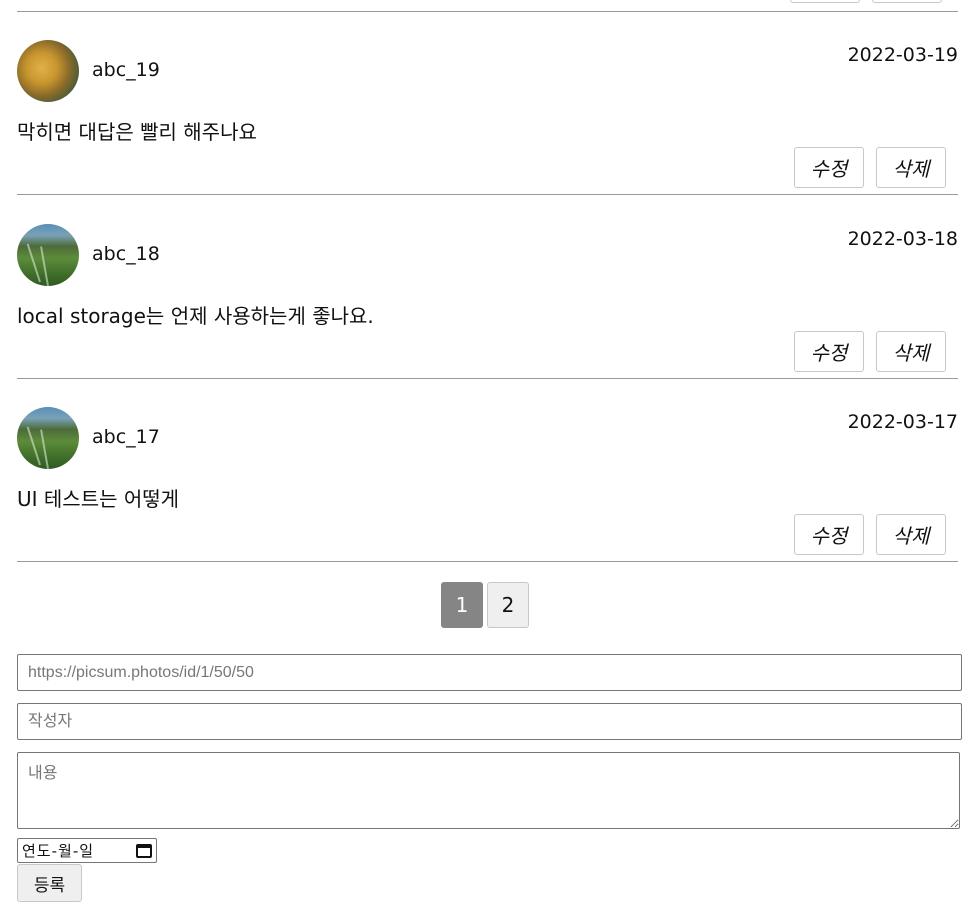  Describe the element at coordinates (137, 132) in the screenshot. I see `comment-content: 막히면 대답은 빨리 해주나요` at that location.